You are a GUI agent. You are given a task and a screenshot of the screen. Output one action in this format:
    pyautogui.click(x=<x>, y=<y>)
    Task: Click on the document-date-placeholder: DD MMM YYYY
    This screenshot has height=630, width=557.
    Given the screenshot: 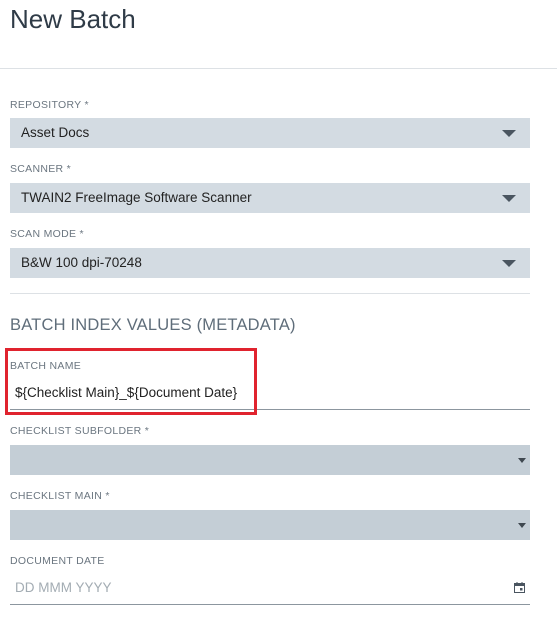 What is the action you would take?
    pyautogui.click(x=63, y=587)
    